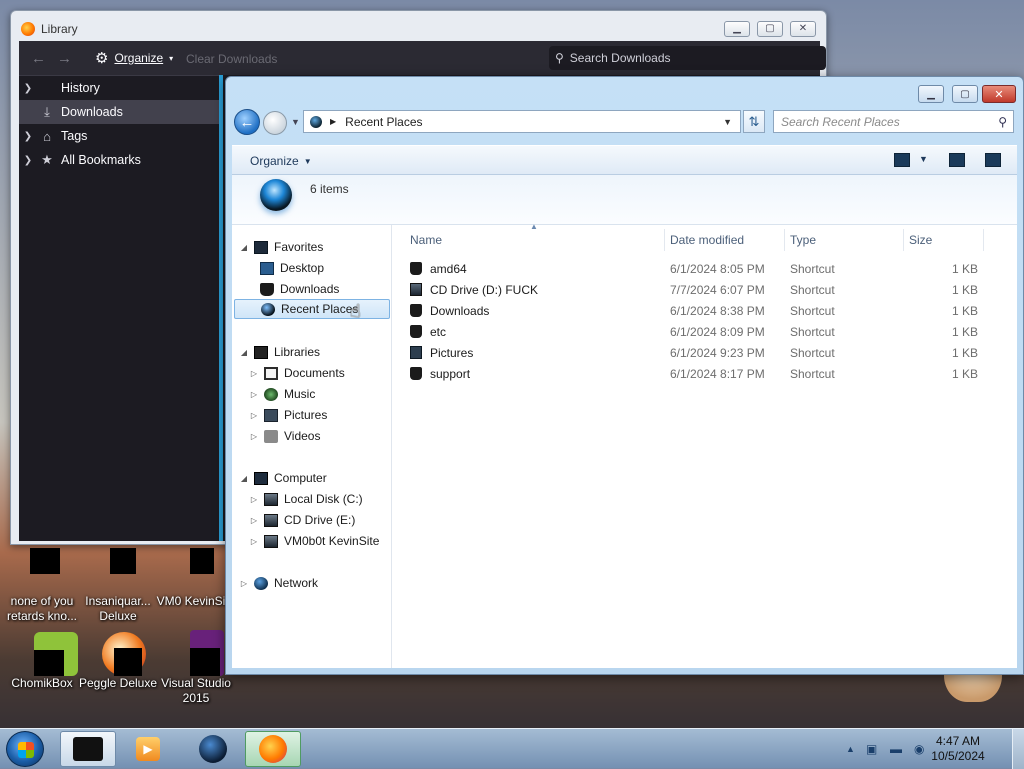 The width and height of the screenshot is (1024, 769). I want to click on nav-item-desktop: Desktop, so click(290, 268).